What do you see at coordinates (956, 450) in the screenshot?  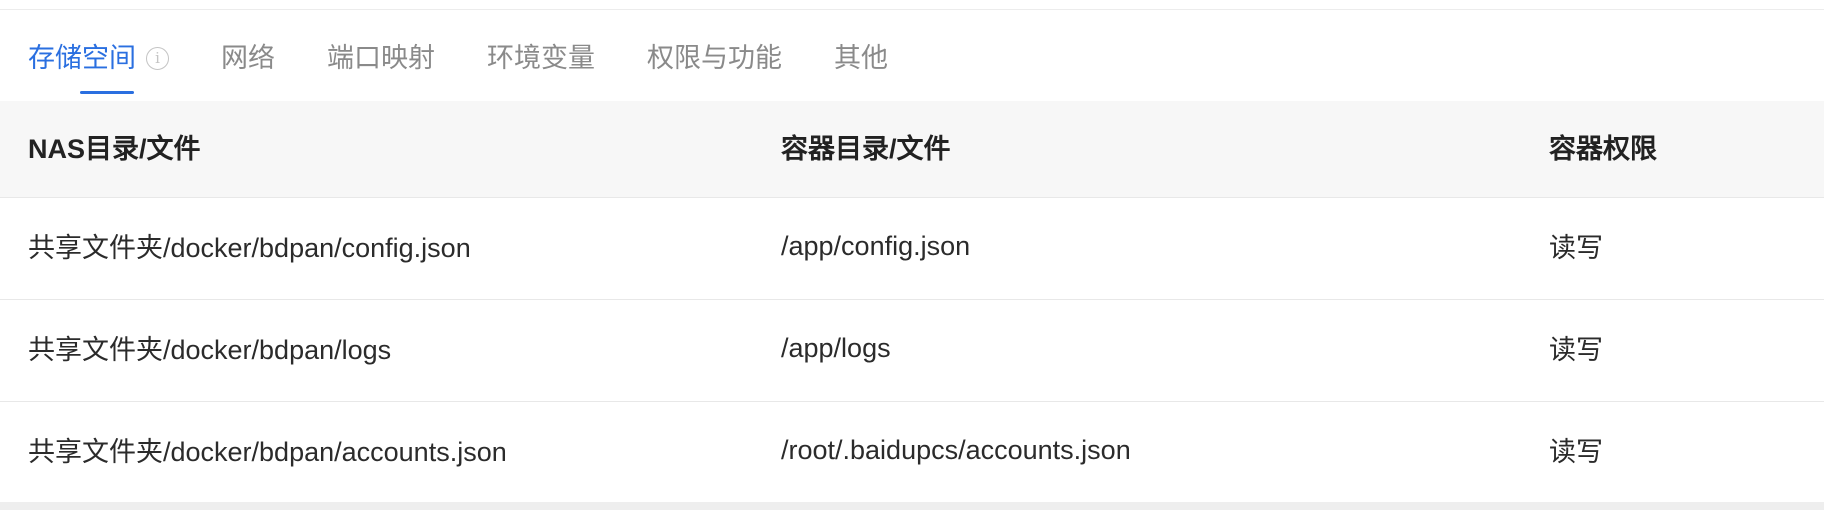 I see `container-path-cell: /root/.baidupcs/accounts.json` at bounding box center [956, 450].